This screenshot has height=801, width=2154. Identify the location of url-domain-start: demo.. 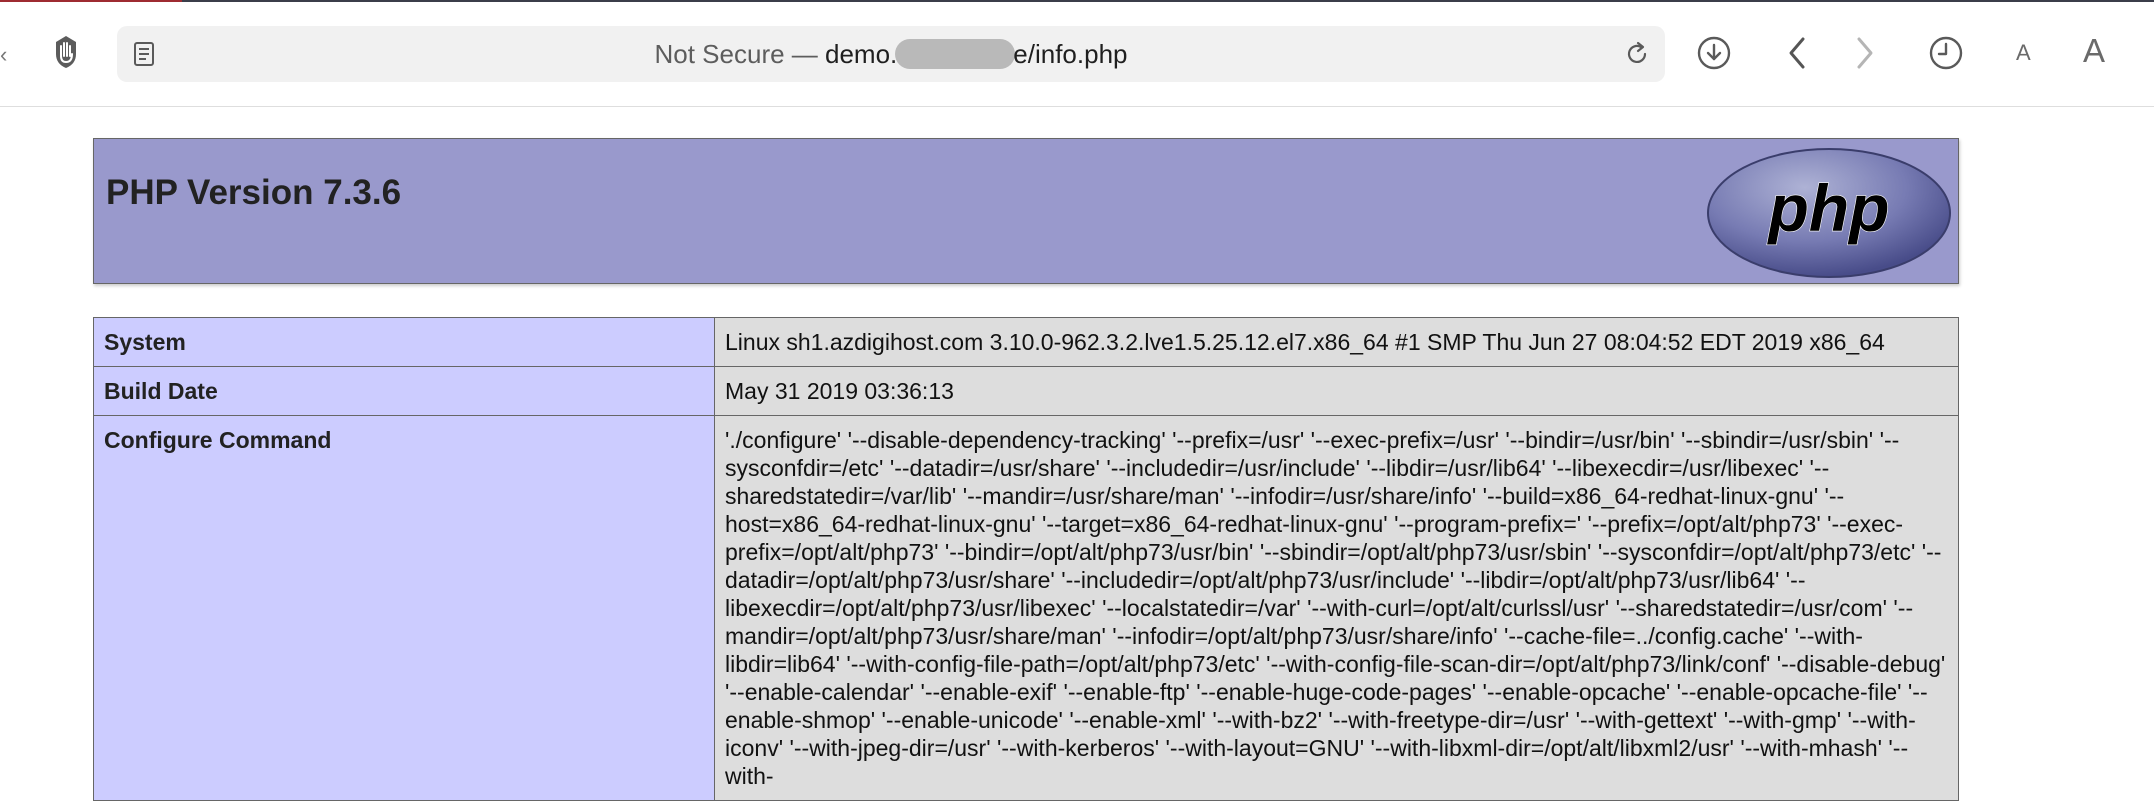
(861, 54).